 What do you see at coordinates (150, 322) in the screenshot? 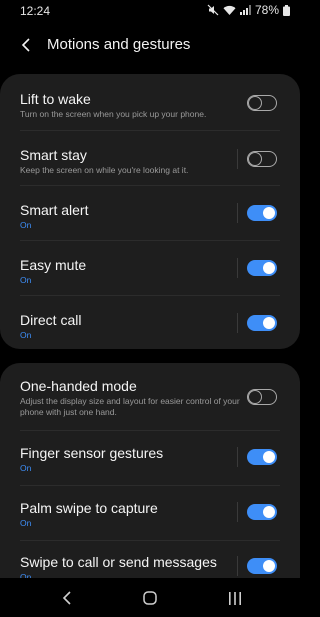
I see `setting-direct-call: Direct call On` at bounding box center [150, 322].